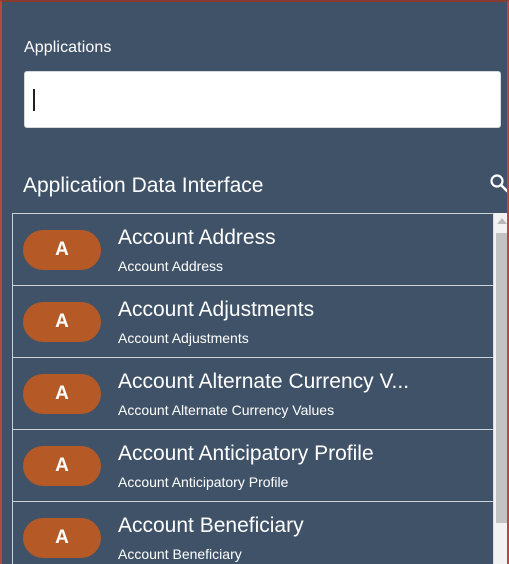 The image size is (509, 564). I want to click on list-item-title: Account Adjustments, so click(216, 309).